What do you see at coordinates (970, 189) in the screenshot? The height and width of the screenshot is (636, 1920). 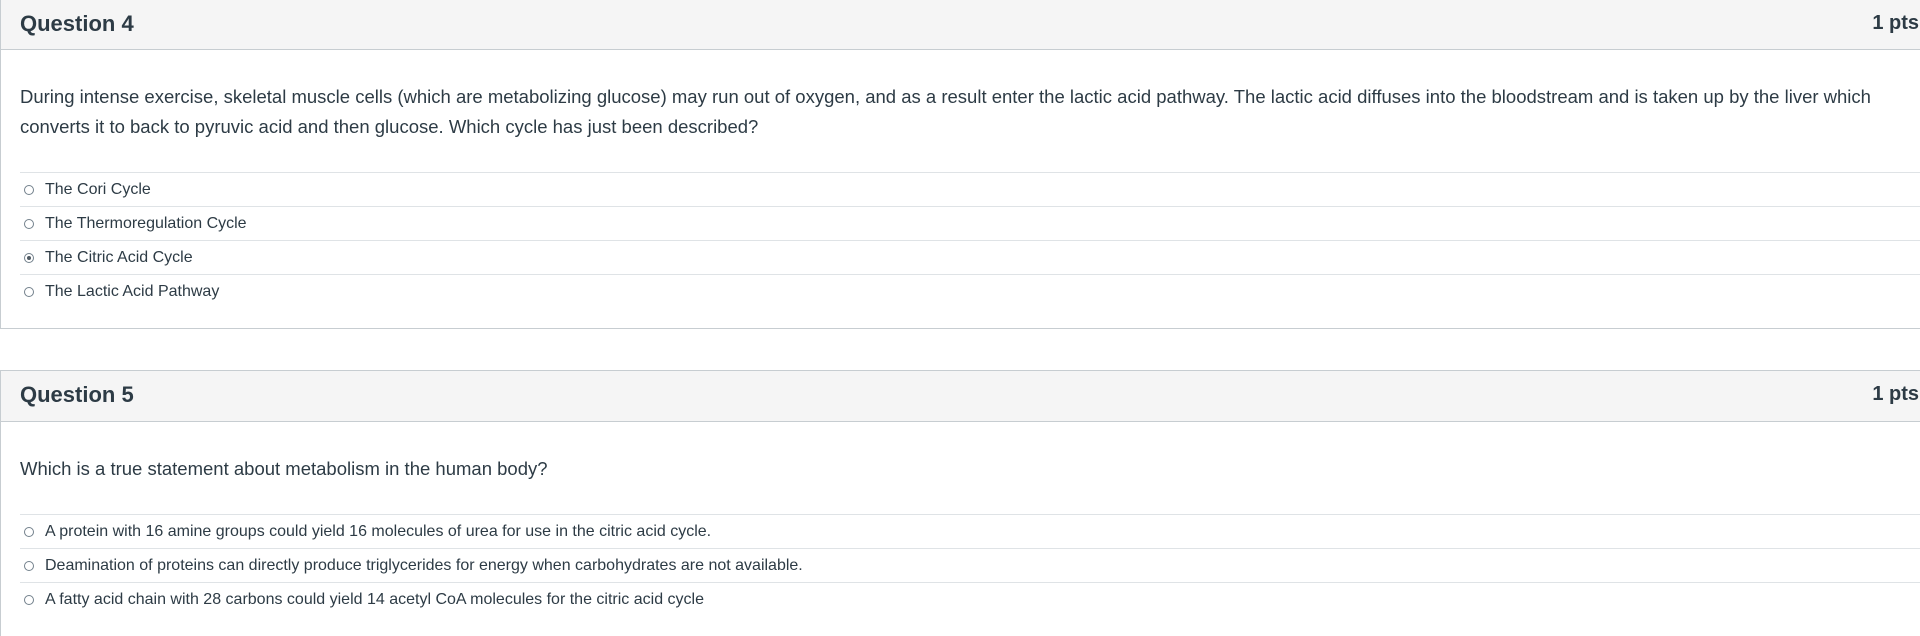 I see `answer-option: The Cori Cycle` at bounding box center [970, 189].